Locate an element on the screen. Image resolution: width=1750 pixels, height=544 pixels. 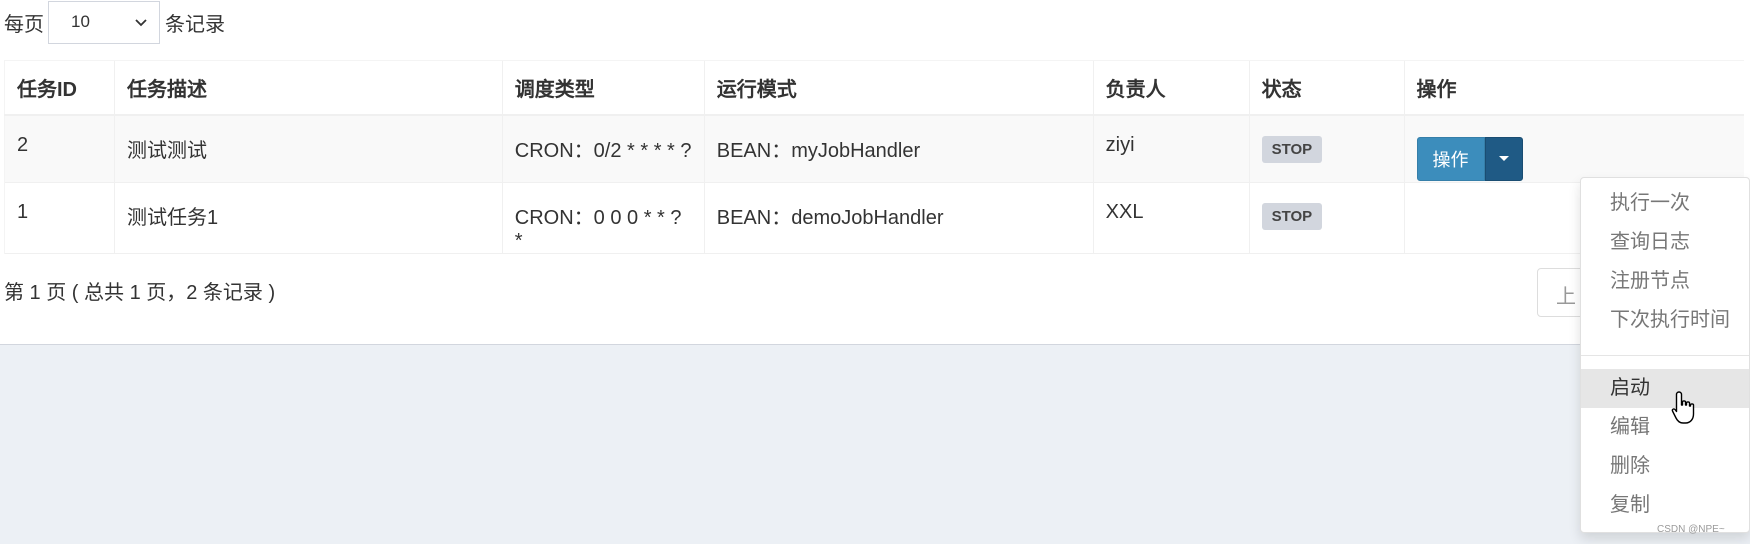
header-actions: 操作 is located at coordinates (1573, 88).